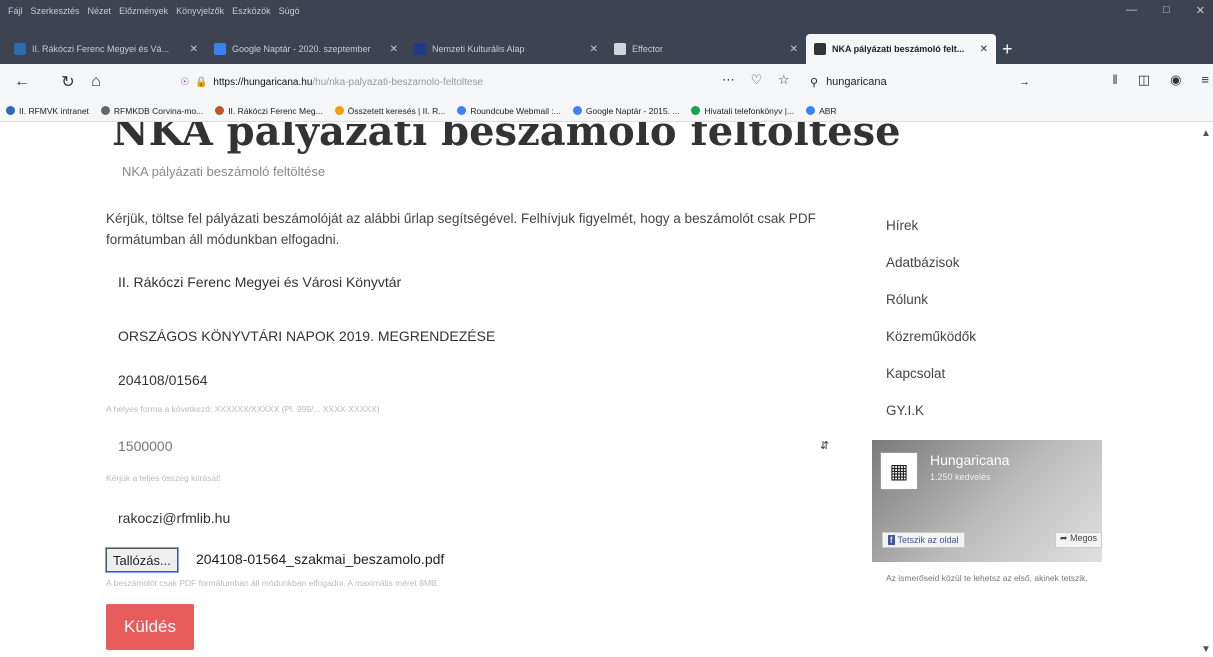 The height and width of the screenshot is (657, 1213). Describe the element at coordinates (856, 82) in the screenshot. I see `search-value: hungaricana` at that location.